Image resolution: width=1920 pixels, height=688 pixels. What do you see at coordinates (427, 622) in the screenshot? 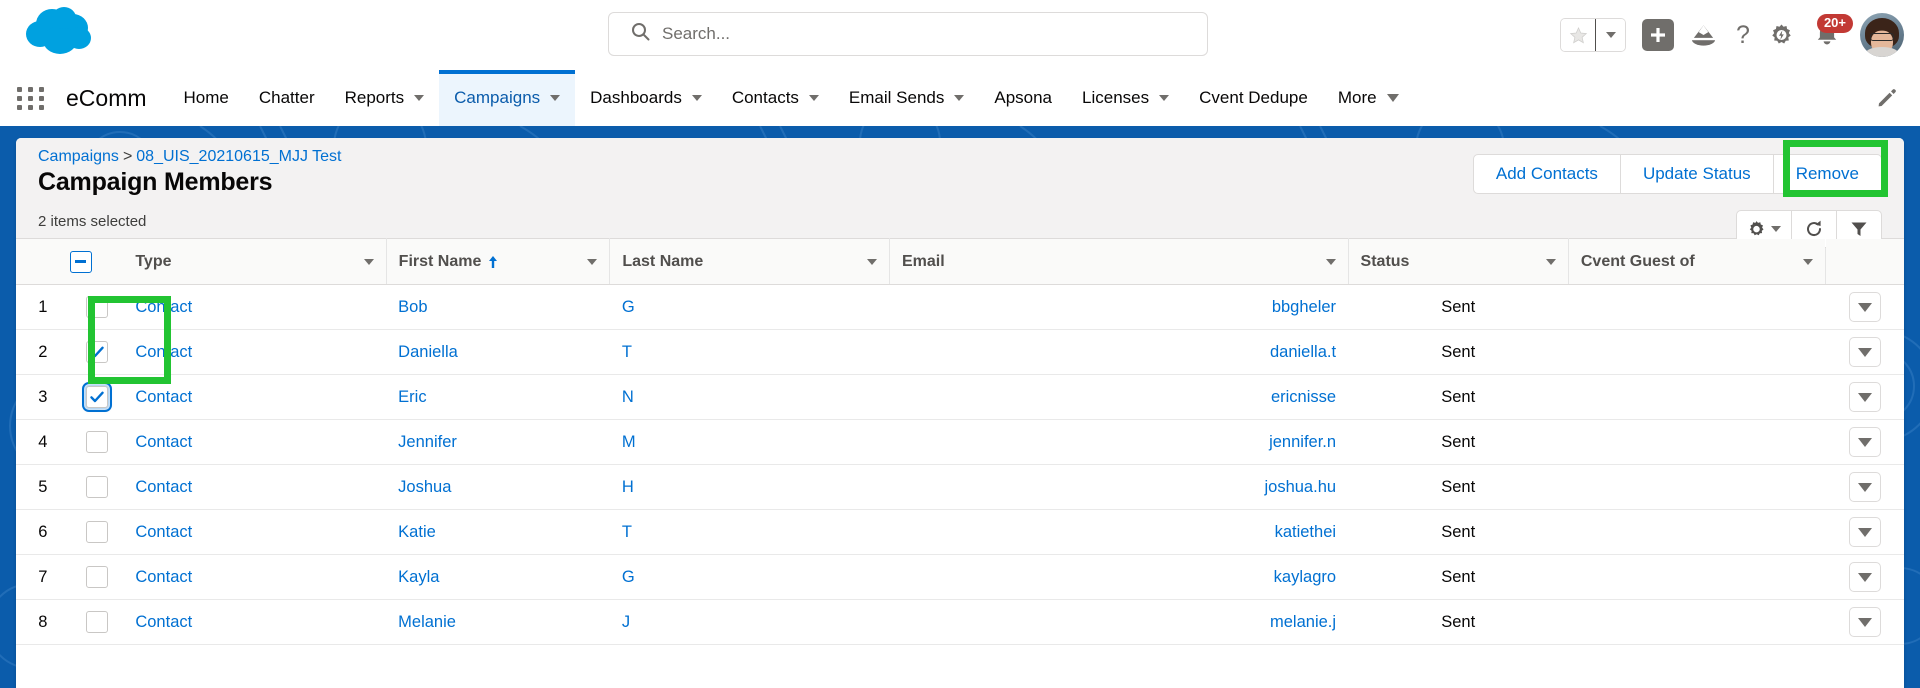
I see `first-name-link: Melanie` at bounding box center [427, 622].